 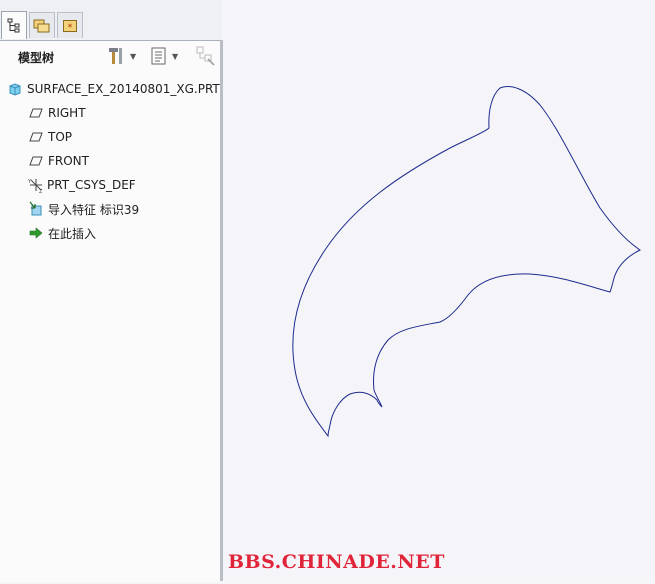 I want to click on tree-columns-button: ▼, so click(x=164, y=56).